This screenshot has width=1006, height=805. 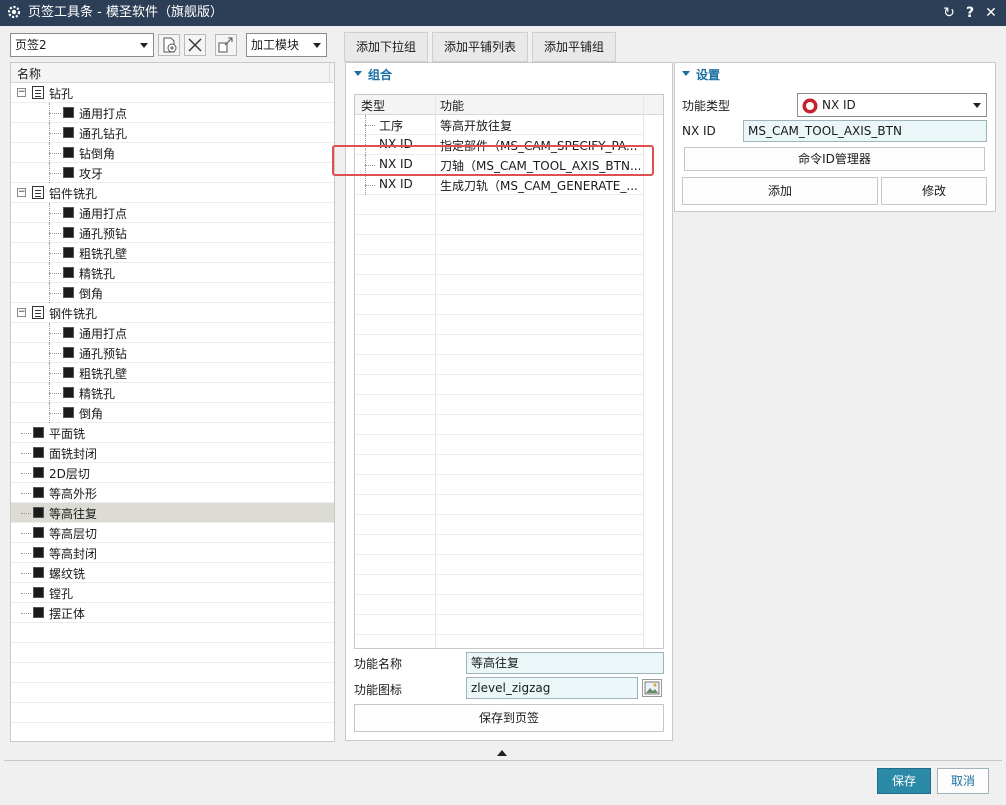 I want to click on tree-item-label: 平面铣, so click(x=67, y=434).